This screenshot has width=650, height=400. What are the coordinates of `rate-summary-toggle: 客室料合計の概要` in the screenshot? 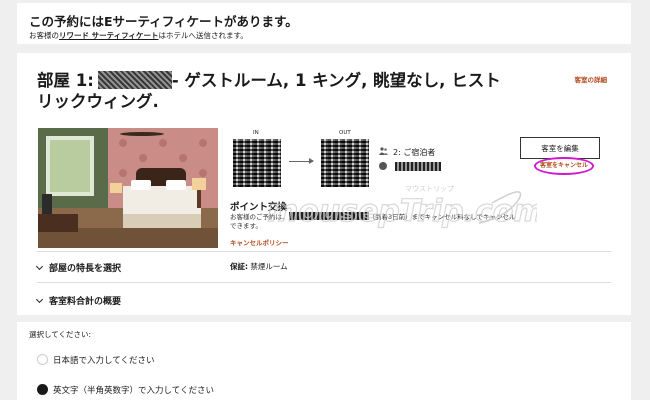 It's located at (78, 300).